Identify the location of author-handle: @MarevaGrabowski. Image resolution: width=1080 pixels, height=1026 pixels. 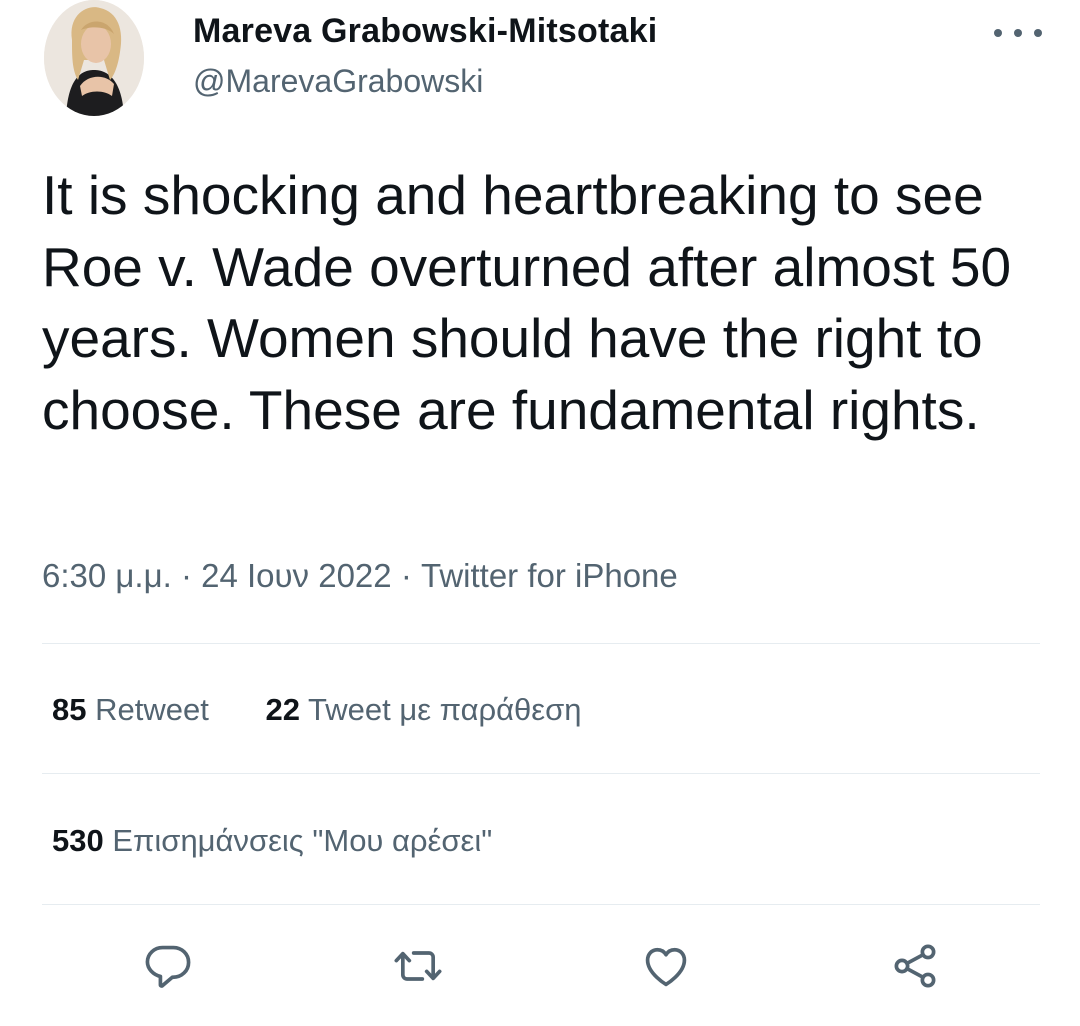
(338, 81).